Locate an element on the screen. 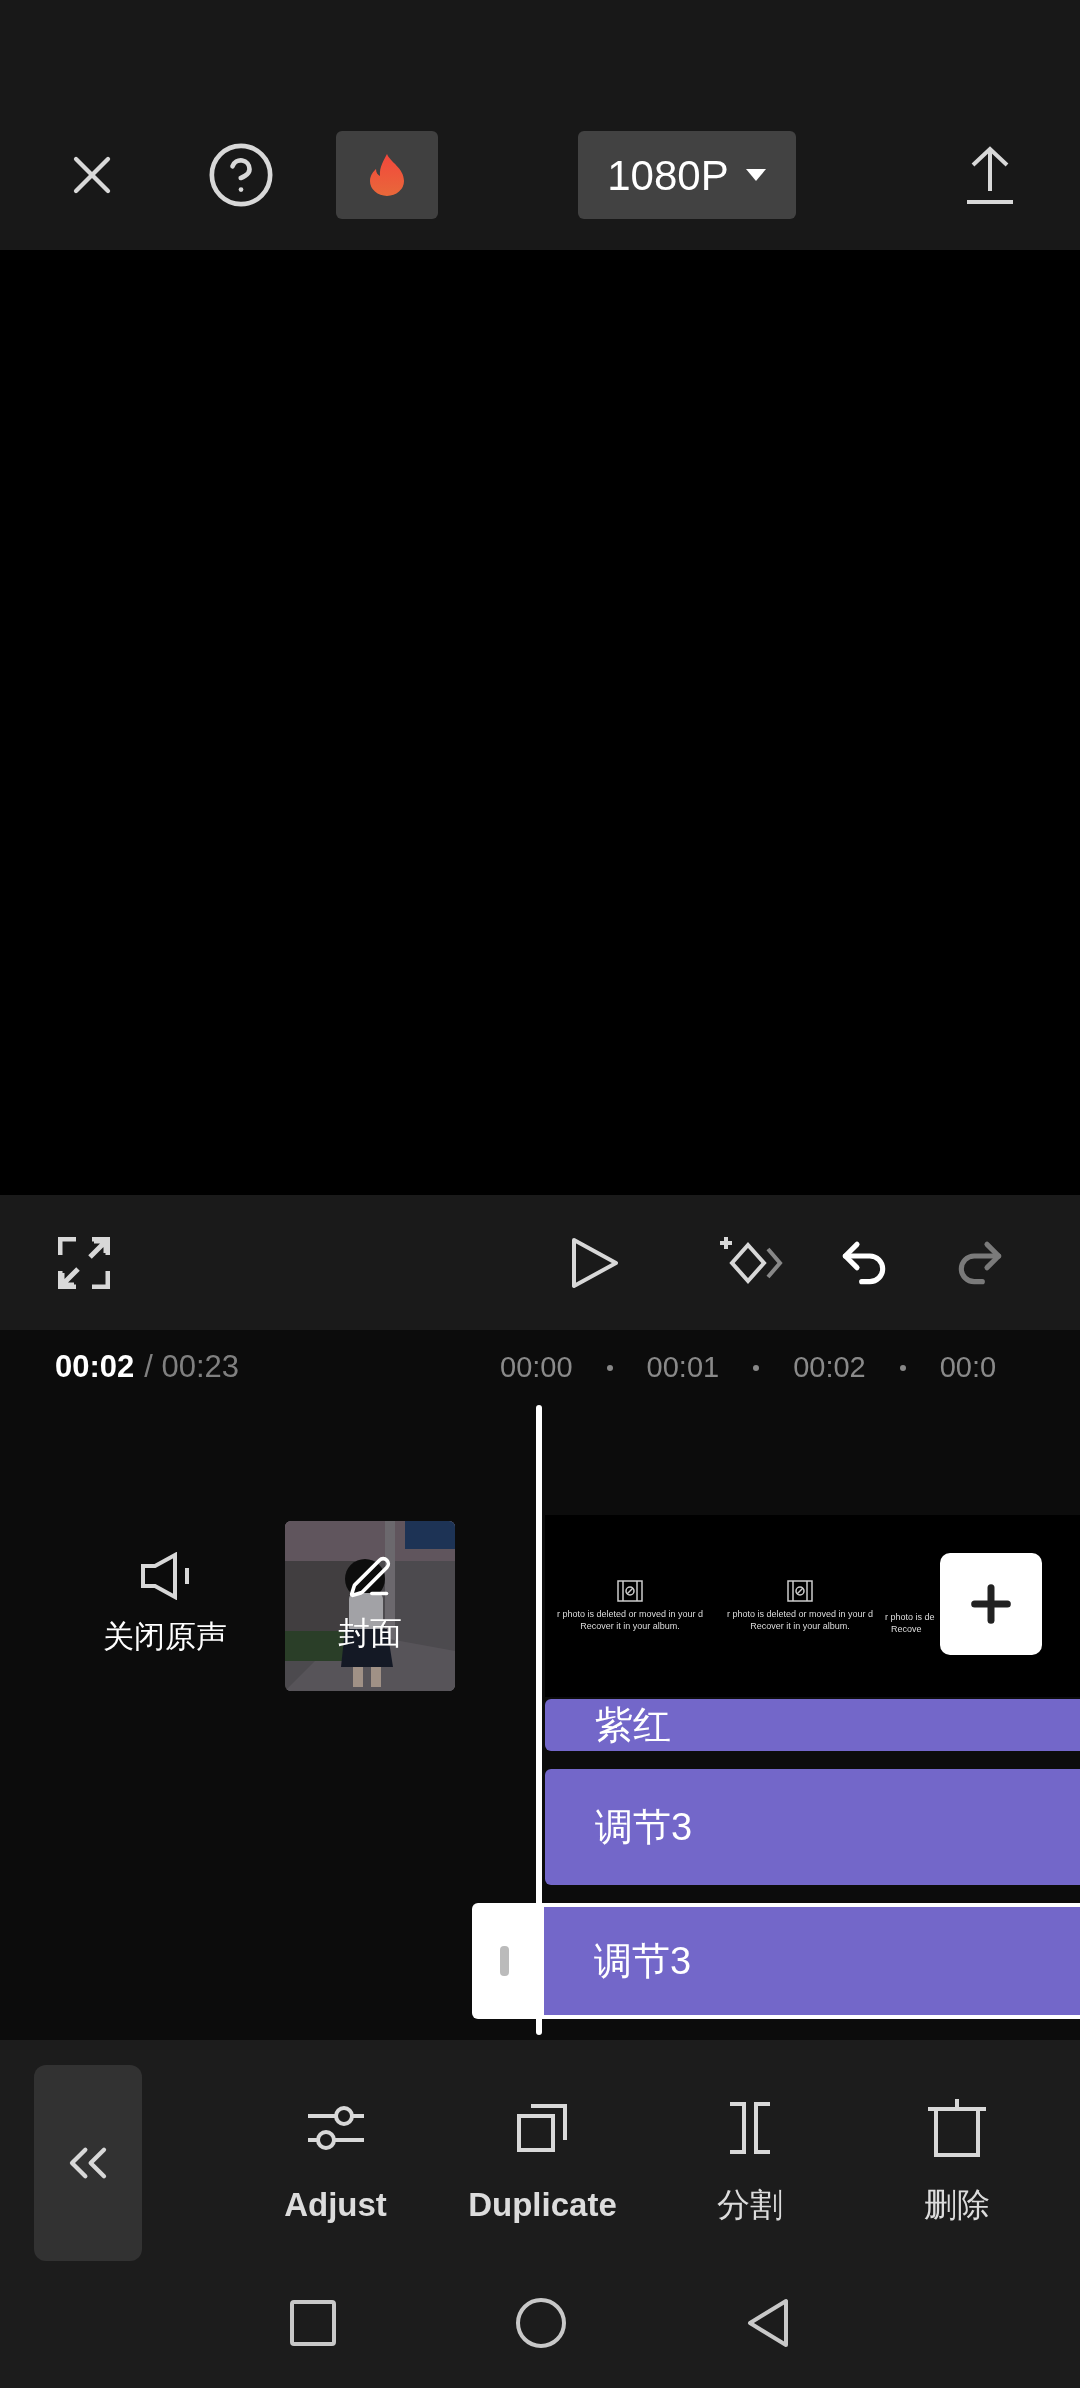  back-button is located at coordinates (768, 2323).